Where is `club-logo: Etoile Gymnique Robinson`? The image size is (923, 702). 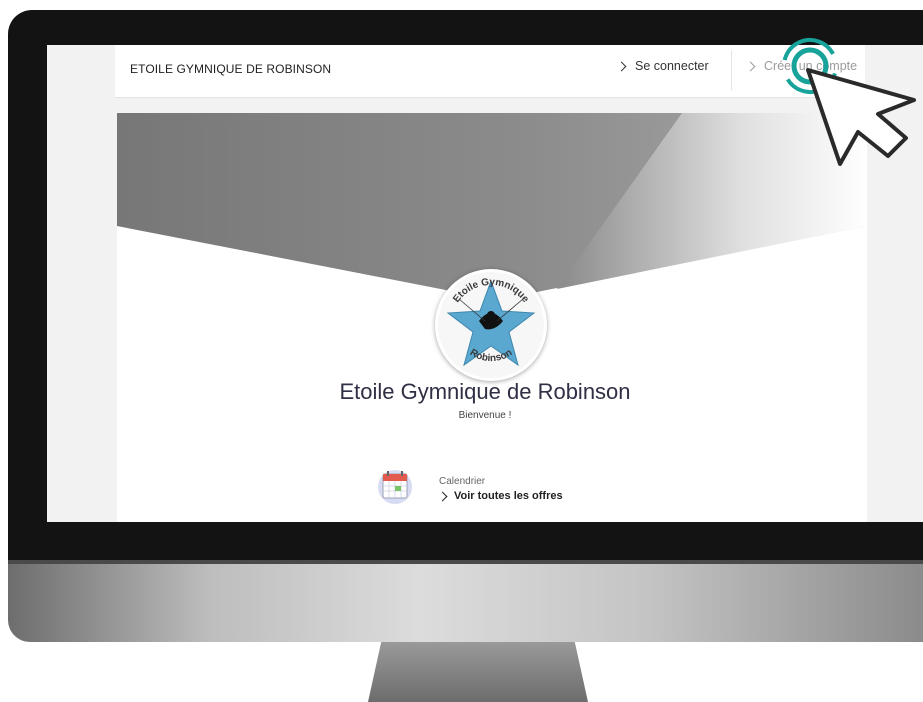 club-logo: Etoile Gymnique Robinson is located at coordinates (491, 325).